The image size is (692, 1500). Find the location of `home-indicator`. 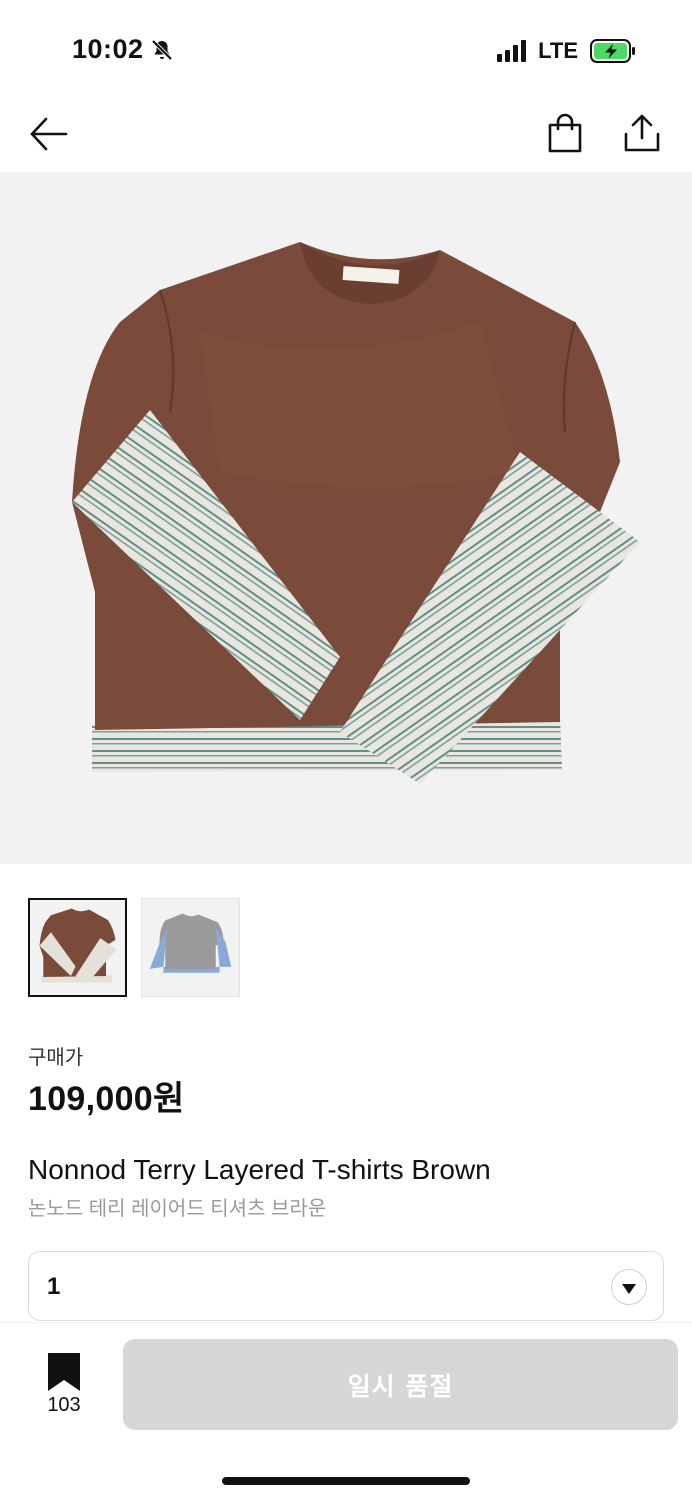

home-indicator is located at coordinates (346, 1481).